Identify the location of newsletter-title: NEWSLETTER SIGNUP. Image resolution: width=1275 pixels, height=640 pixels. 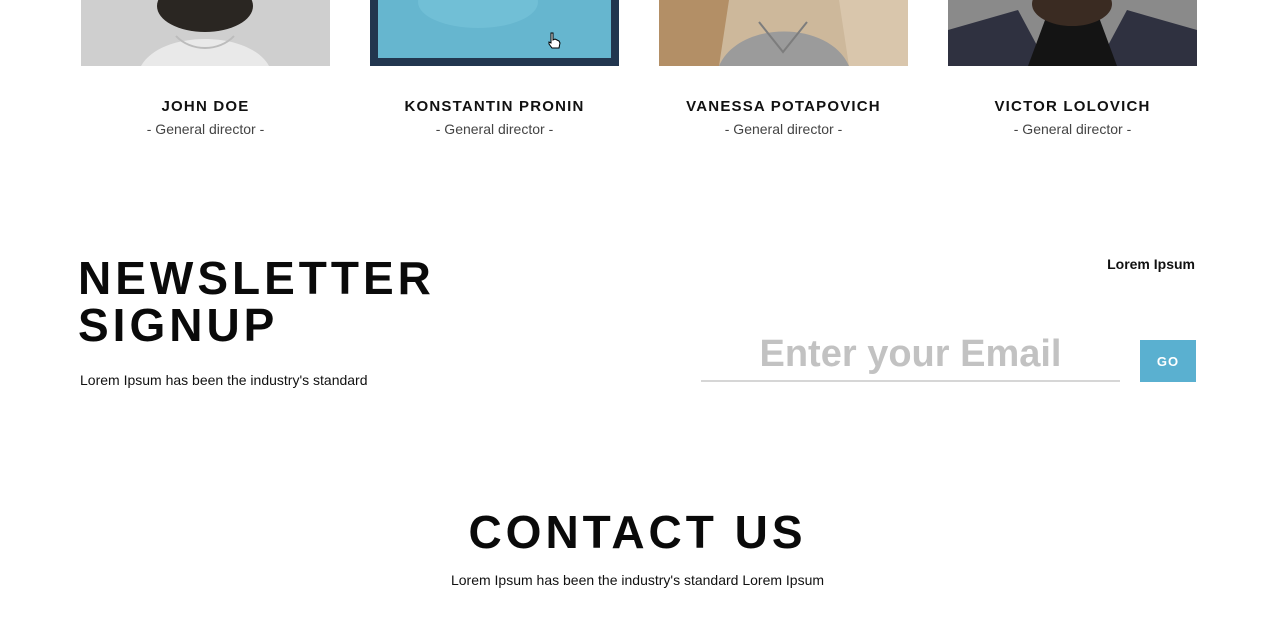
(256, 302).